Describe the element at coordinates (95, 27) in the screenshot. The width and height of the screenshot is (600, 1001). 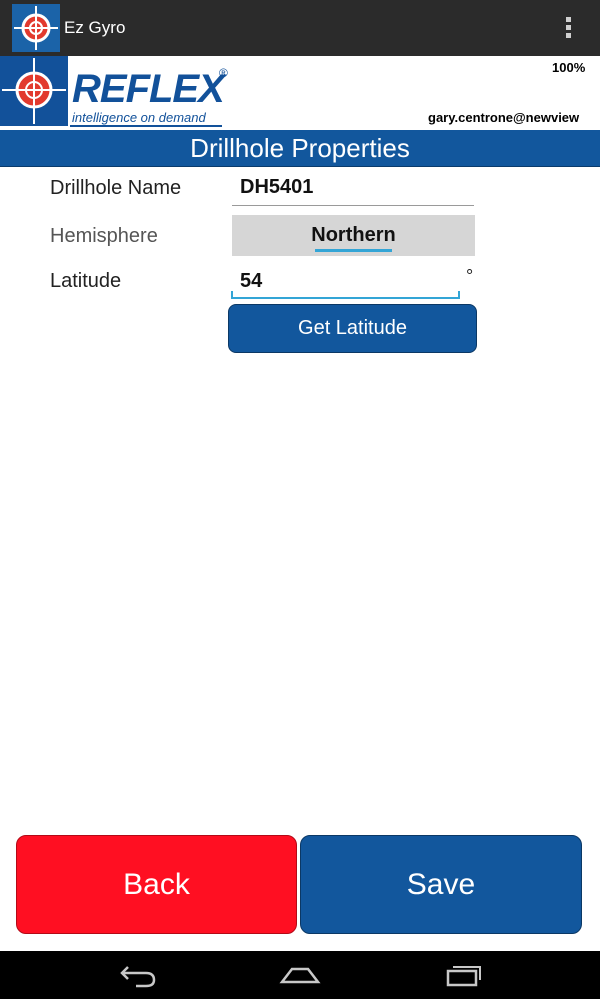
I see `app-title: Ez Gyro` at that location.